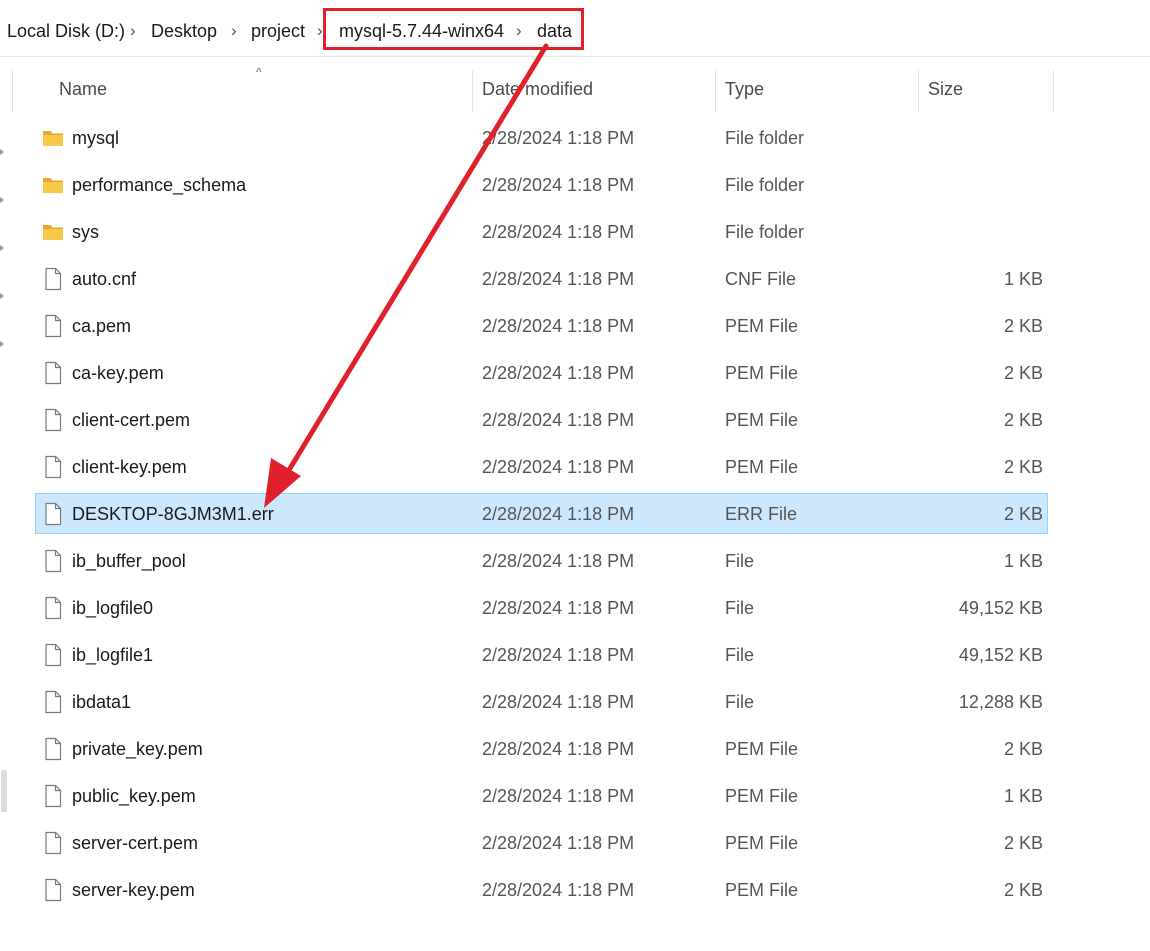  What do you see at coordinates (945, 89) in the screenshot?
I see `column-header-size: Size` at bounding box center [945, 89].